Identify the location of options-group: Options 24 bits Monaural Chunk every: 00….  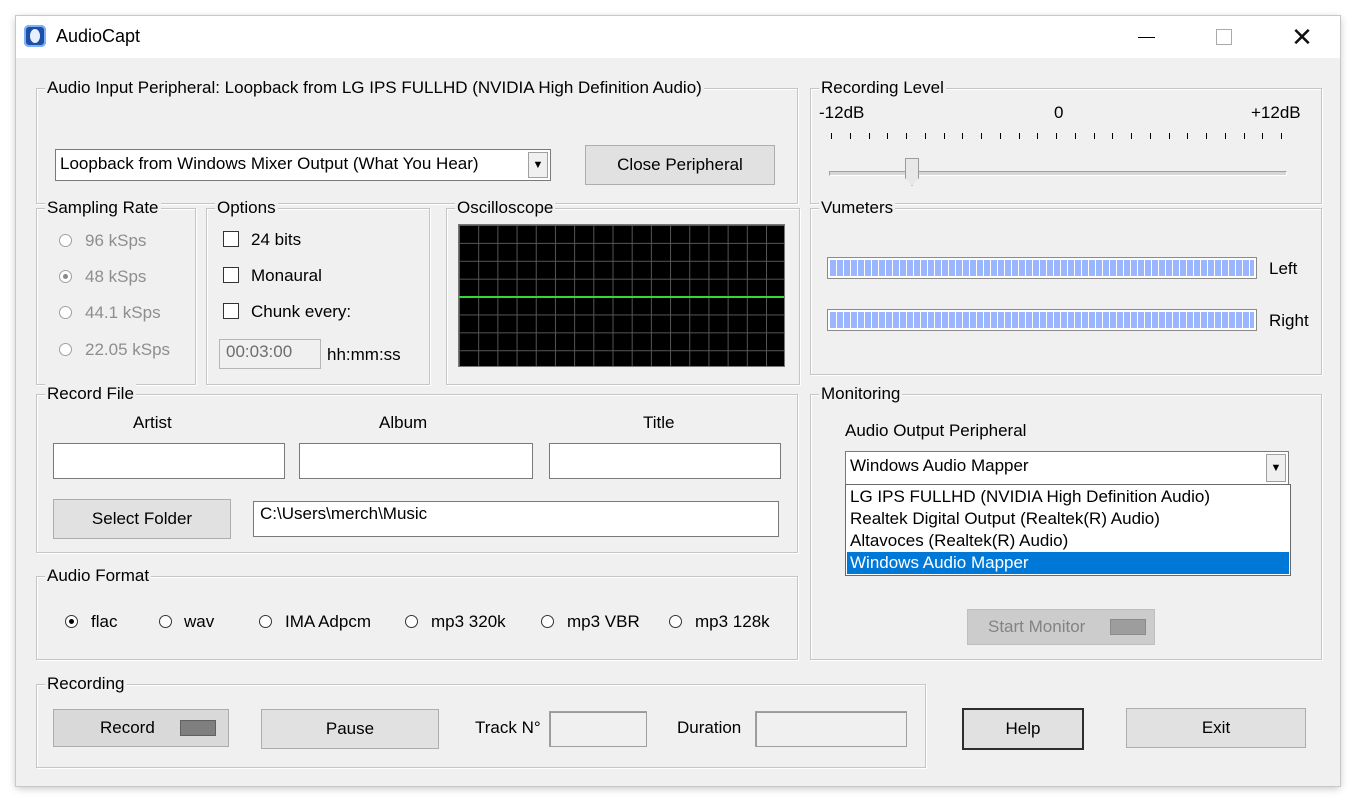
(318, 291).